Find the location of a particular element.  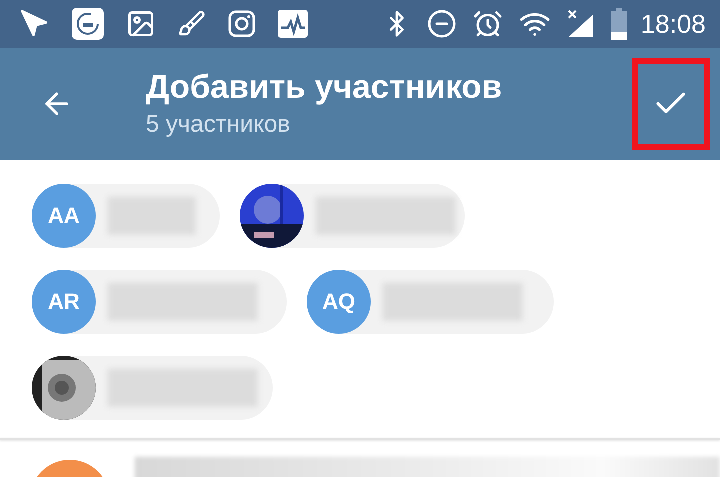

initials-avatar: AA is located at coordinates (64, 216).